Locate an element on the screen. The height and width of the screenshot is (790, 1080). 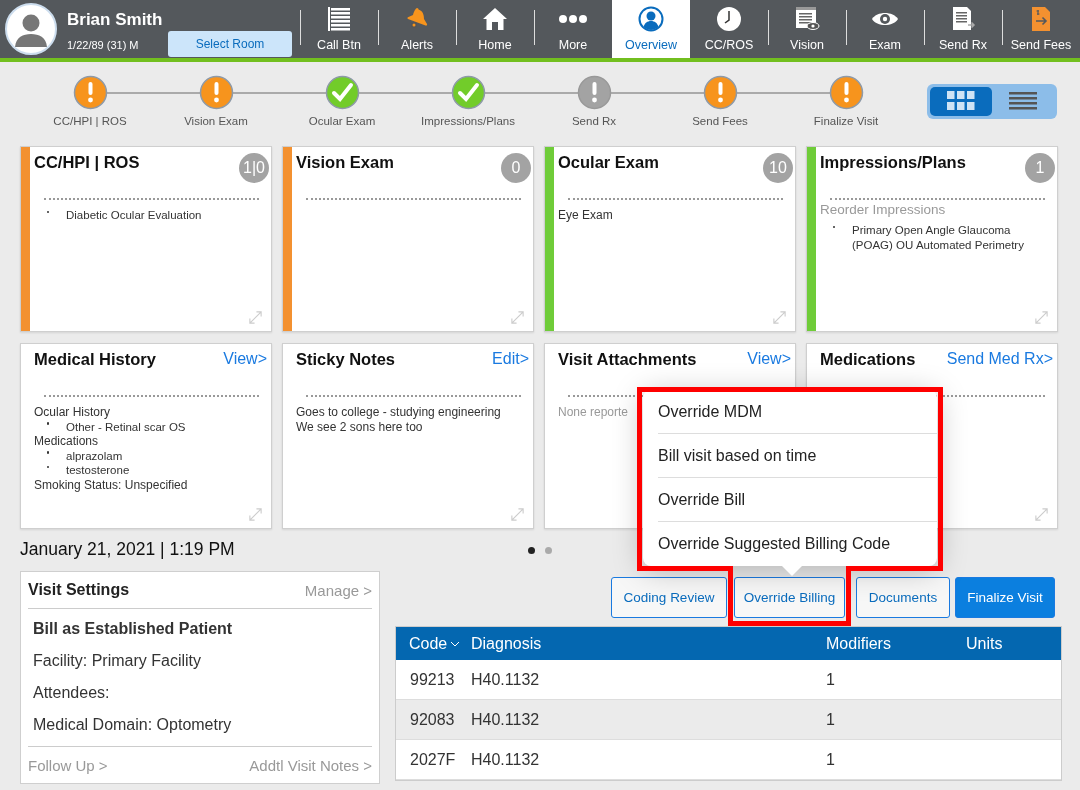
step-label: Finalize Visit is located at coordinates (846, 121).